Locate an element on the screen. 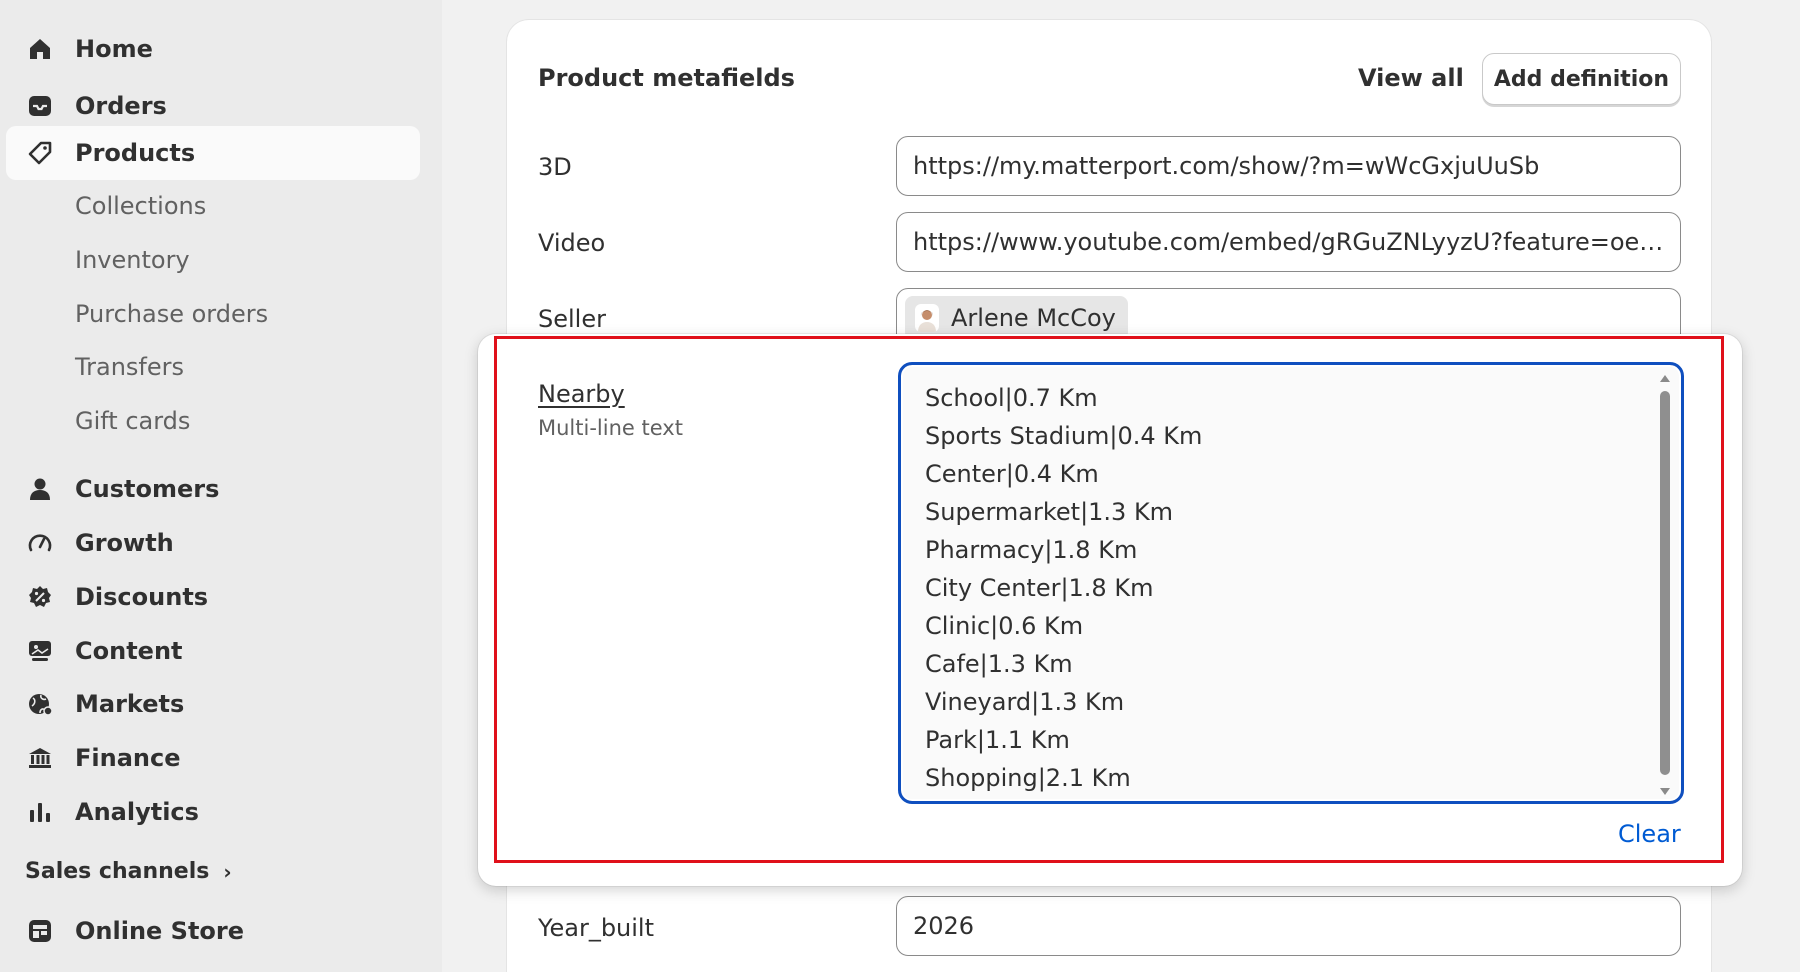 This screenshot has width=1800, height=972. nav-markets: Markets is located at coordinates (213, 704).